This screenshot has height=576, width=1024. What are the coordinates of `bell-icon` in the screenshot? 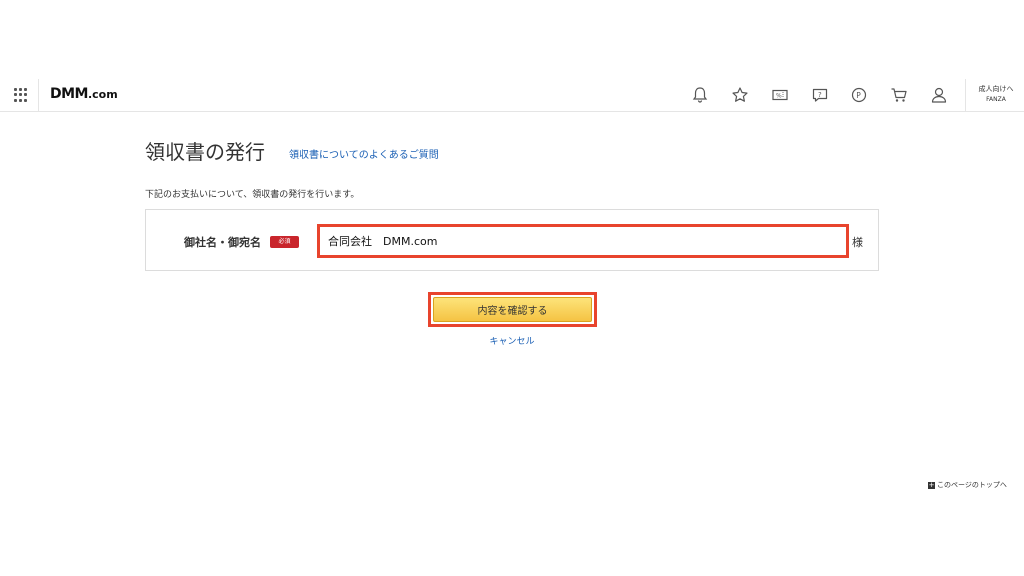 It's located at (700, 95).